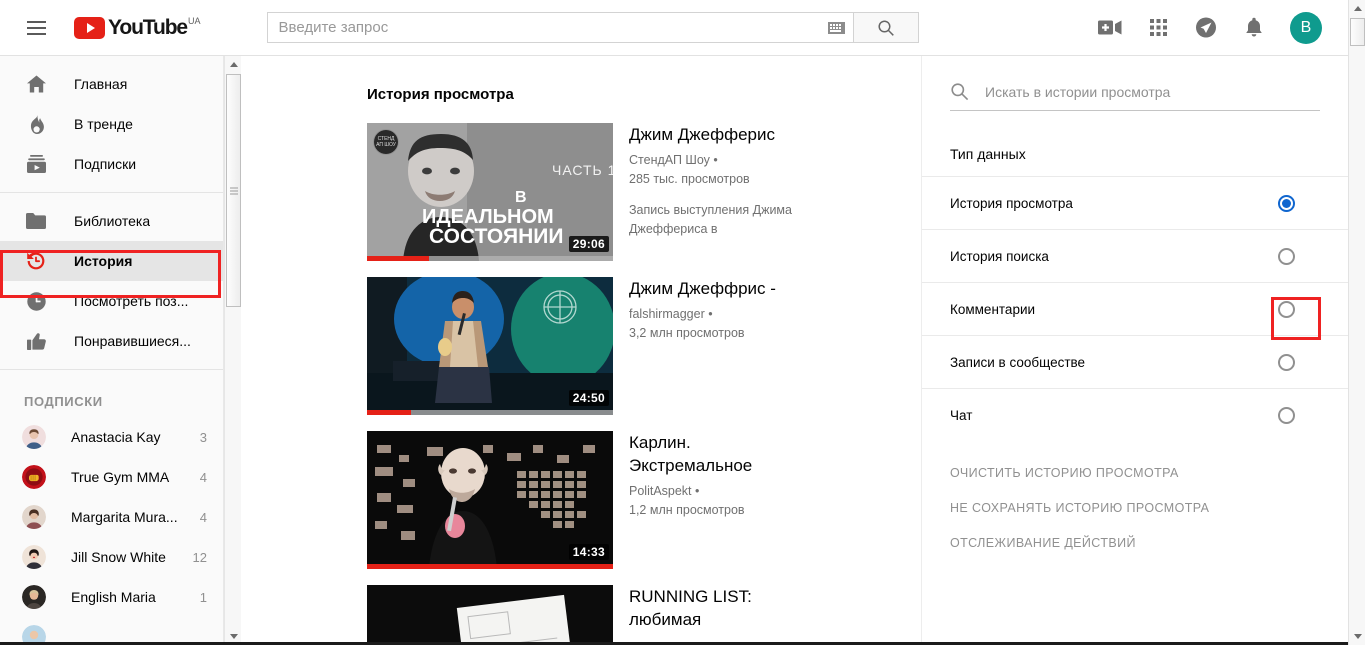  What do you see at coordinates (774, 314) in the screenshot?
I see `video-channel: falshirmagger •` at bounding box center [774, 314].